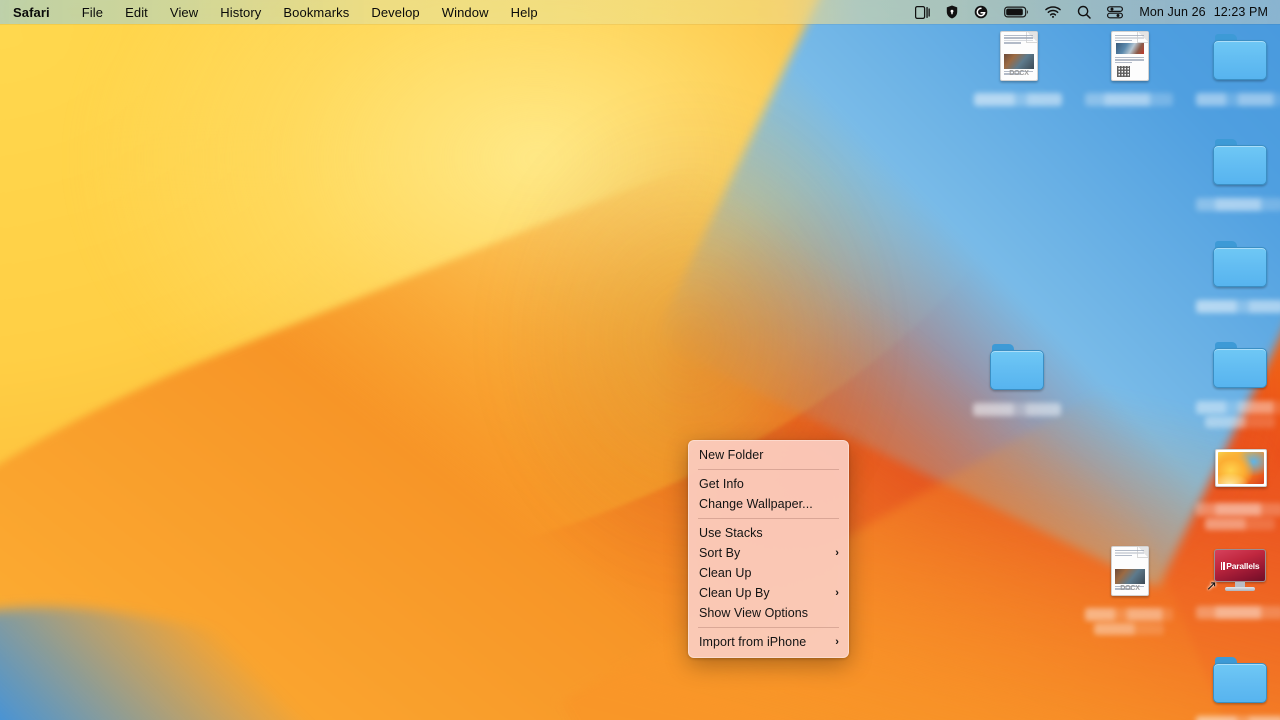 Image resolution: width=1280 pixels, height=720 pixels. Describe the element at coordinates (754, 613) in the screenshot. I see `context-menu-label: Show View Options` at that location.